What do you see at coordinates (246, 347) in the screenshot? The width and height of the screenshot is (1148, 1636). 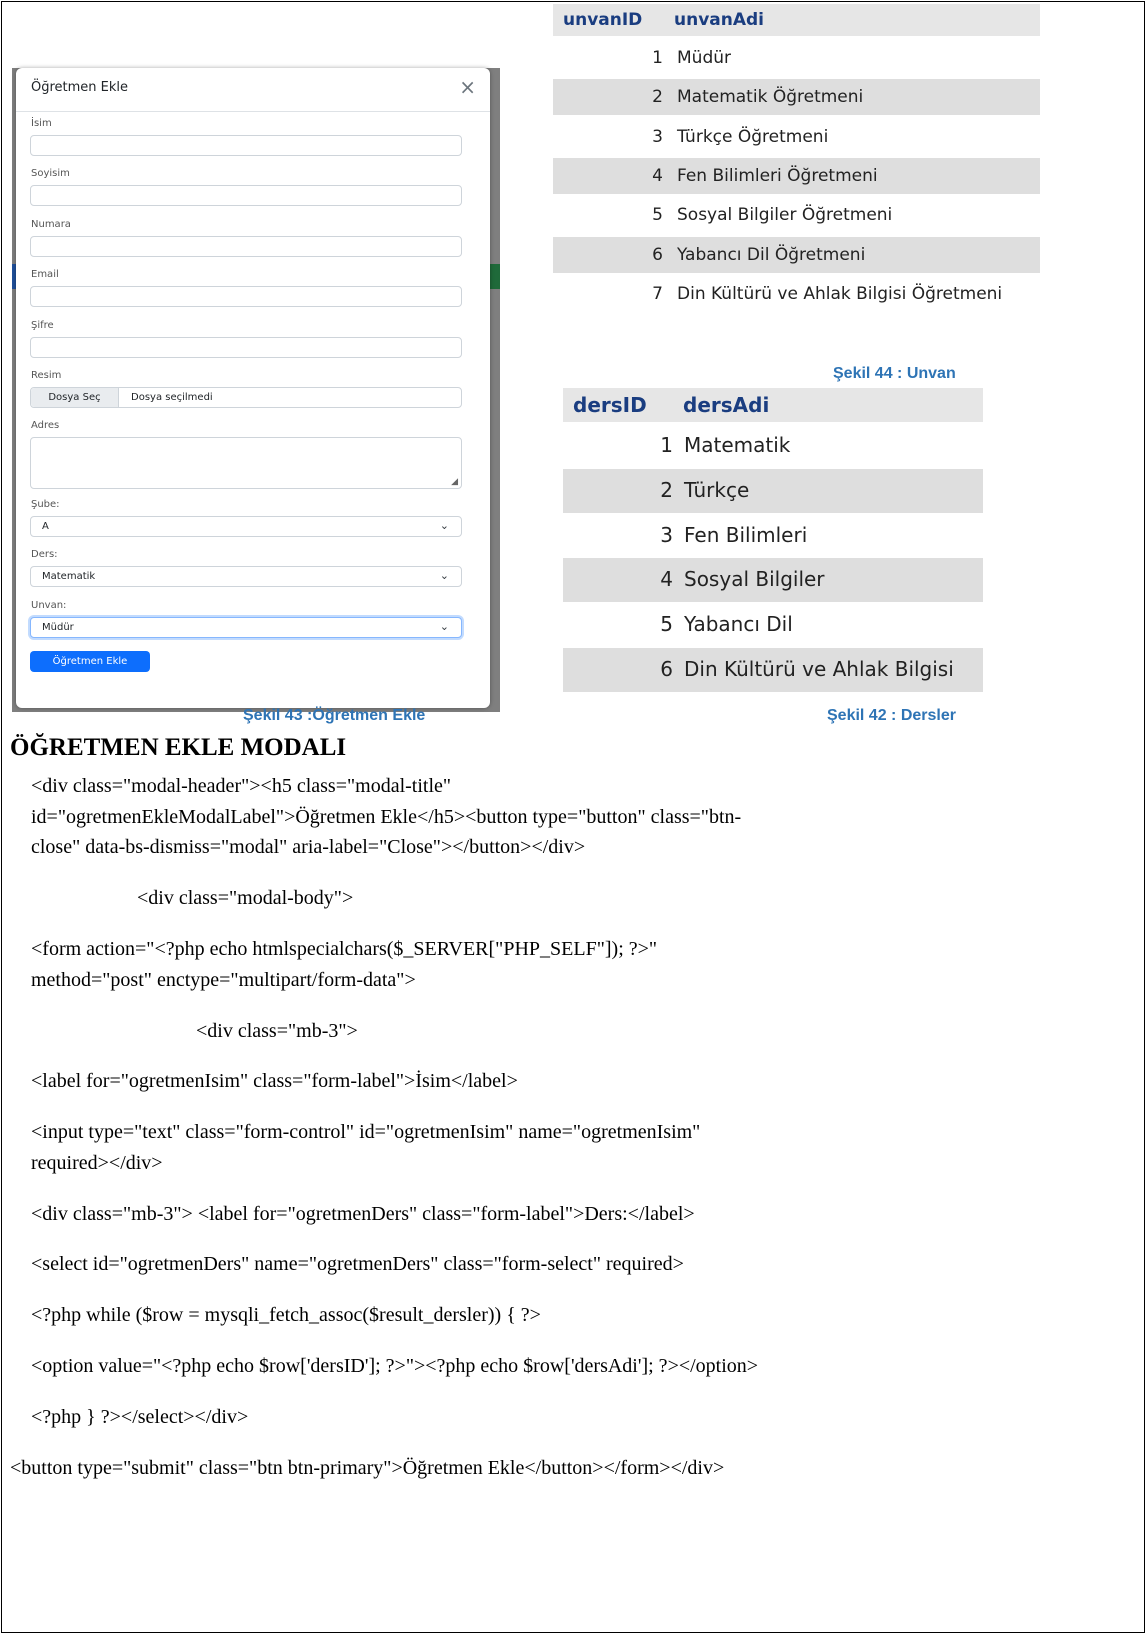 I see `sifre-input` at bounding box center [246, 347].